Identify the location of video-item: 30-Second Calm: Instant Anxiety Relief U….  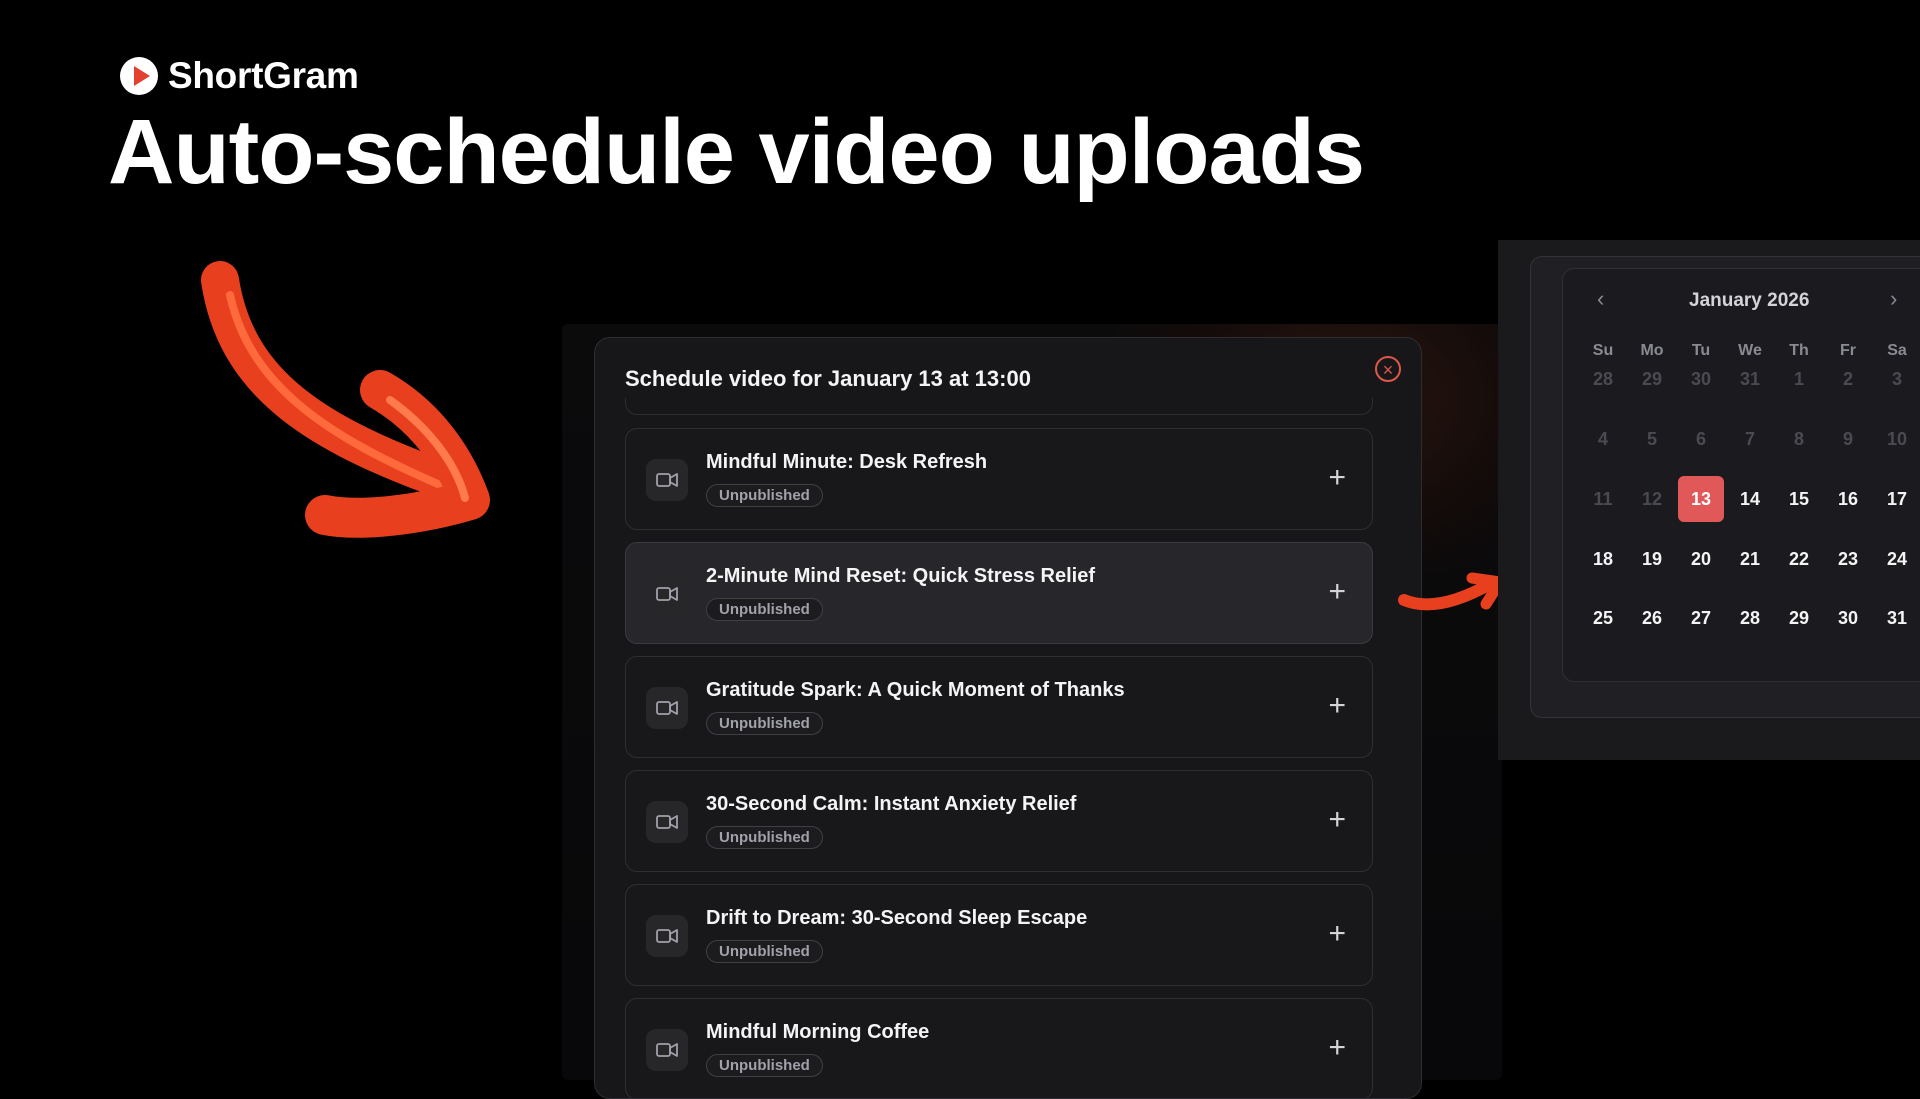
(999, 821).